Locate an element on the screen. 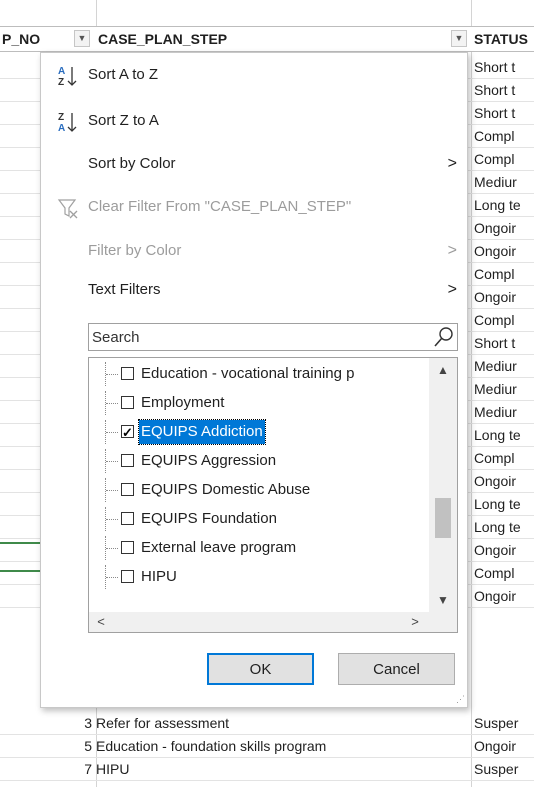 The height and width of the screenshot is (787, 534). sort-descending-icon: Z A is located at coordinates (67, 123).